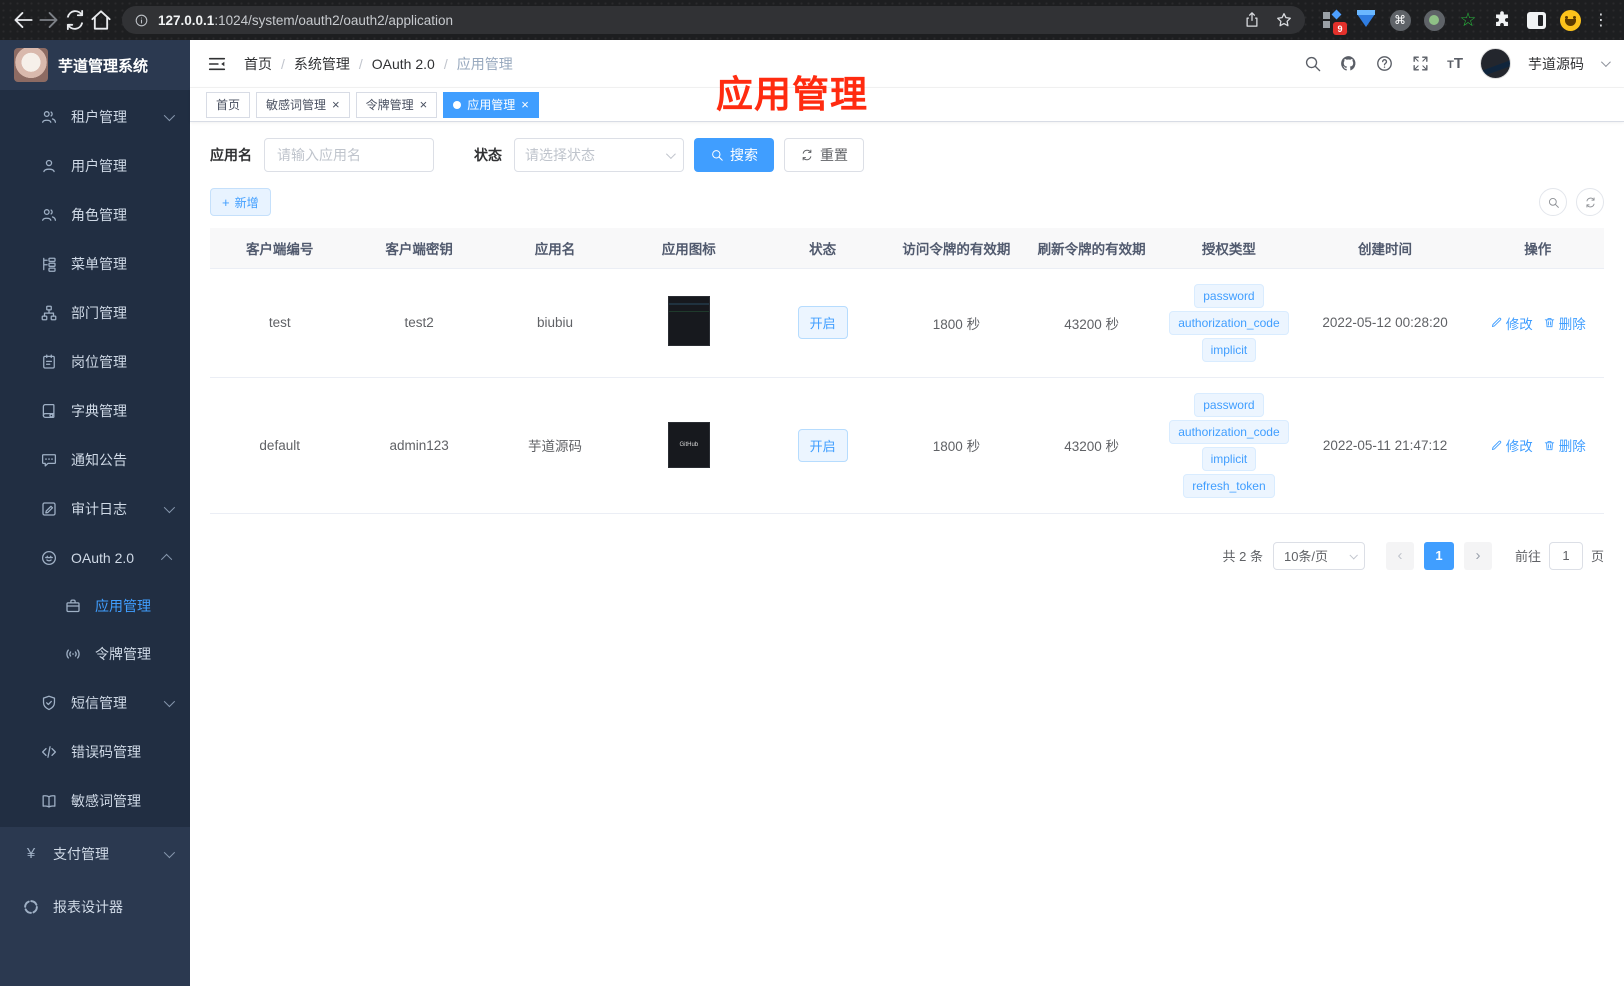 This screenshot has width=1624, height=986. I want to click on cell-secret: admin123, so click(419, 445).